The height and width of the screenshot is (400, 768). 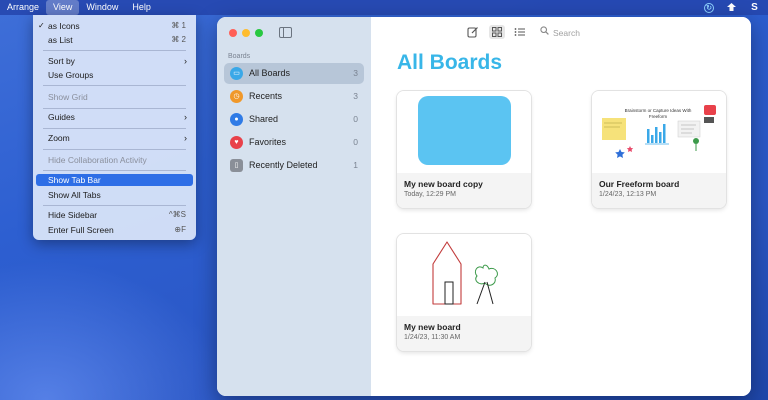 I want to click on page-title: All Boards, so click(x=449, y=63).